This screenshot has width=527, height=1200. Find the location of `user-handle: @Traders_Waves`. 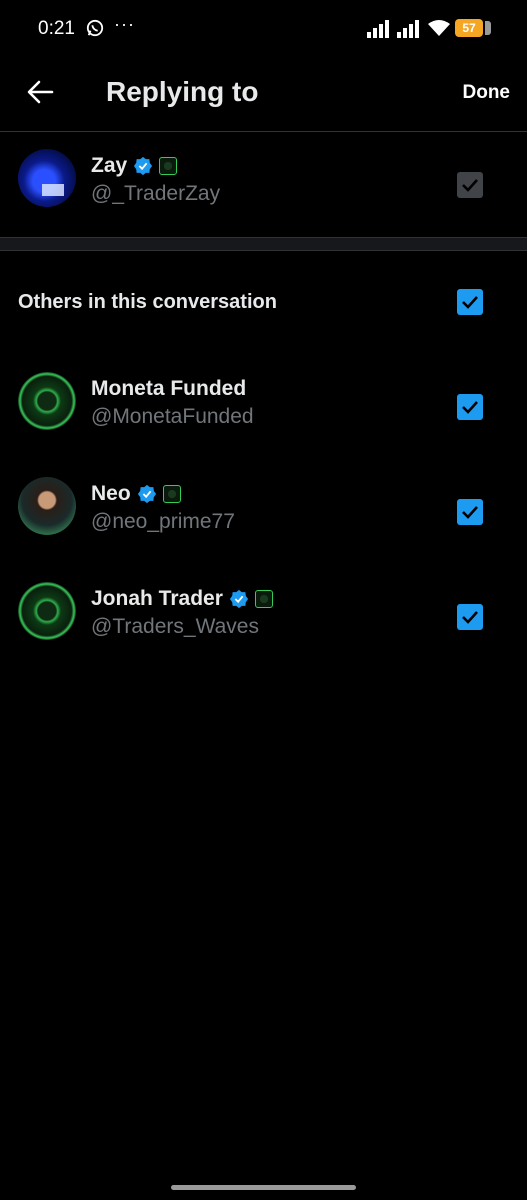

user-handle: @Traders_Waves is located at coordinates (175, 626).